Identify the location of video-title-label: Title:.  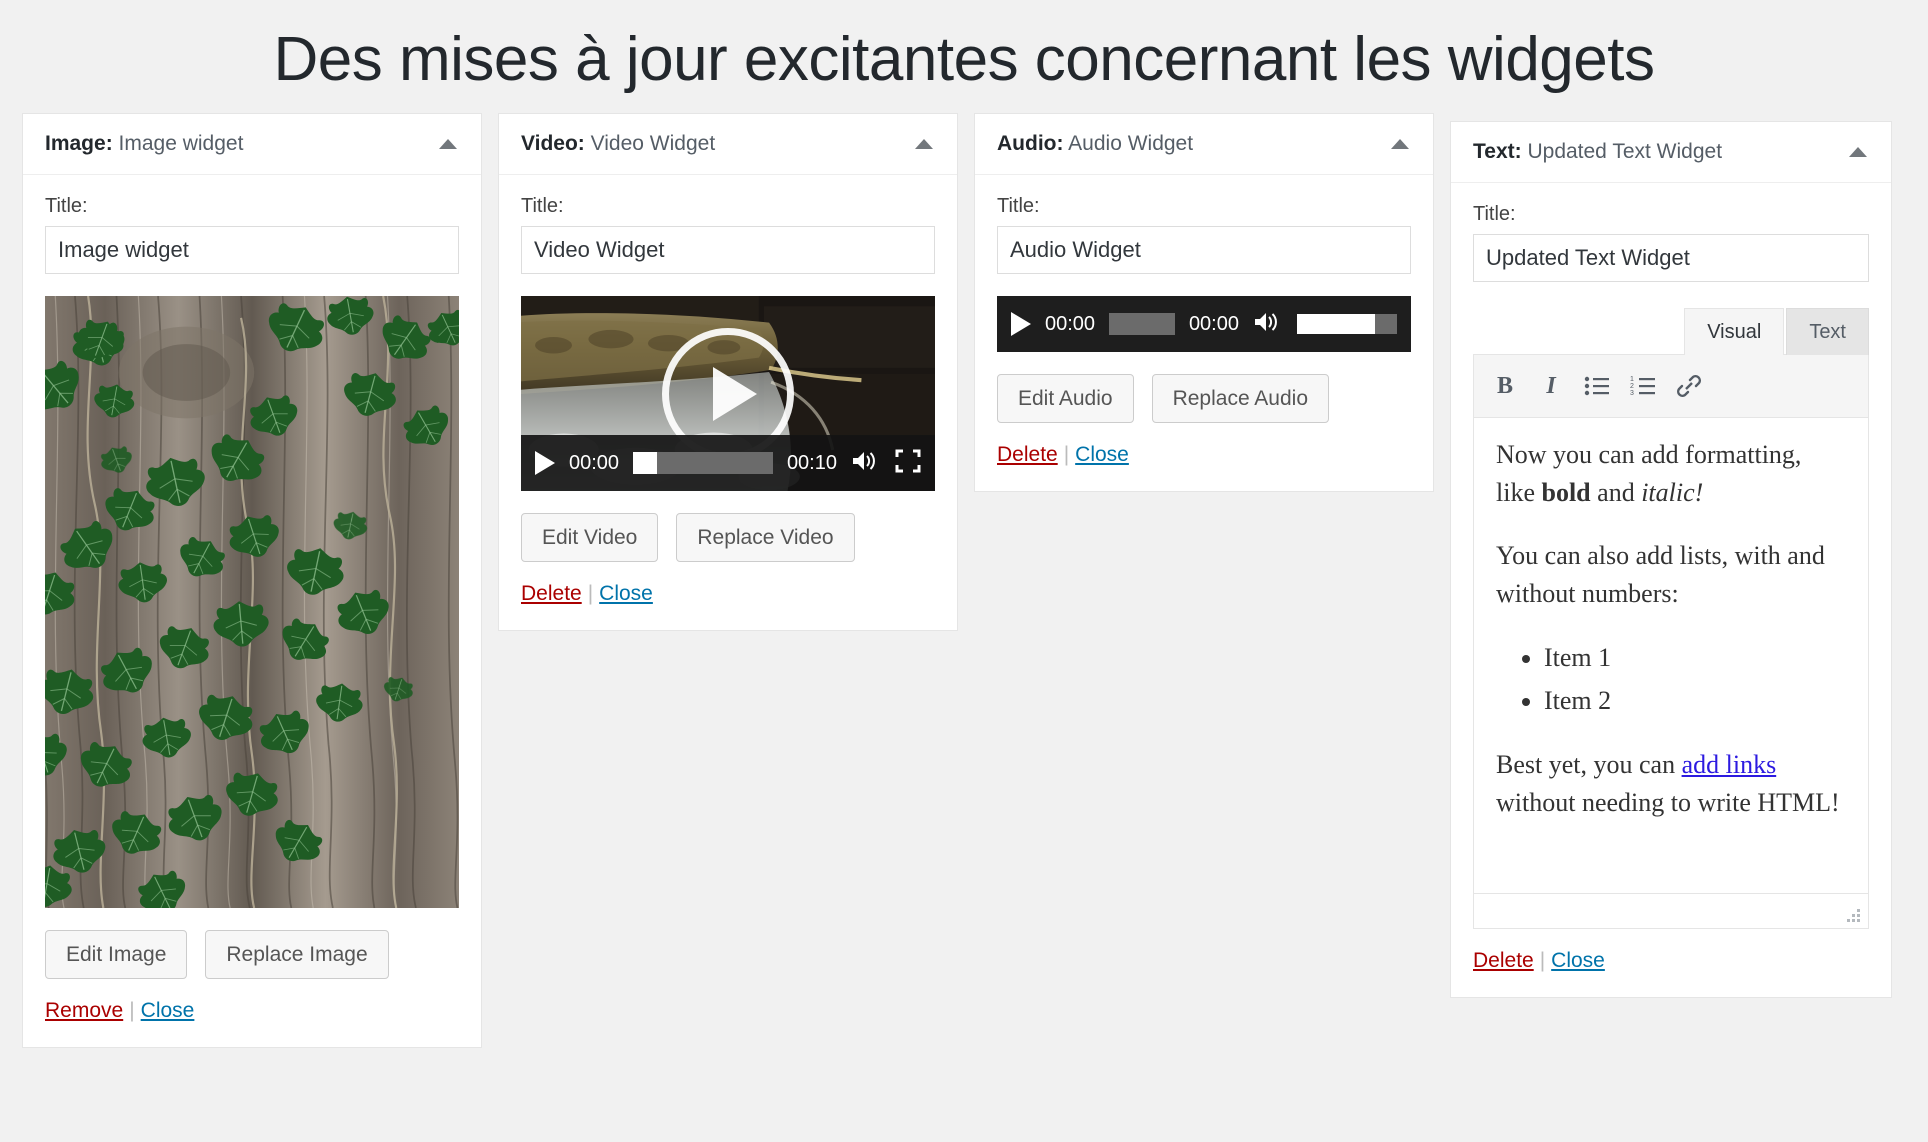
(542, 206).